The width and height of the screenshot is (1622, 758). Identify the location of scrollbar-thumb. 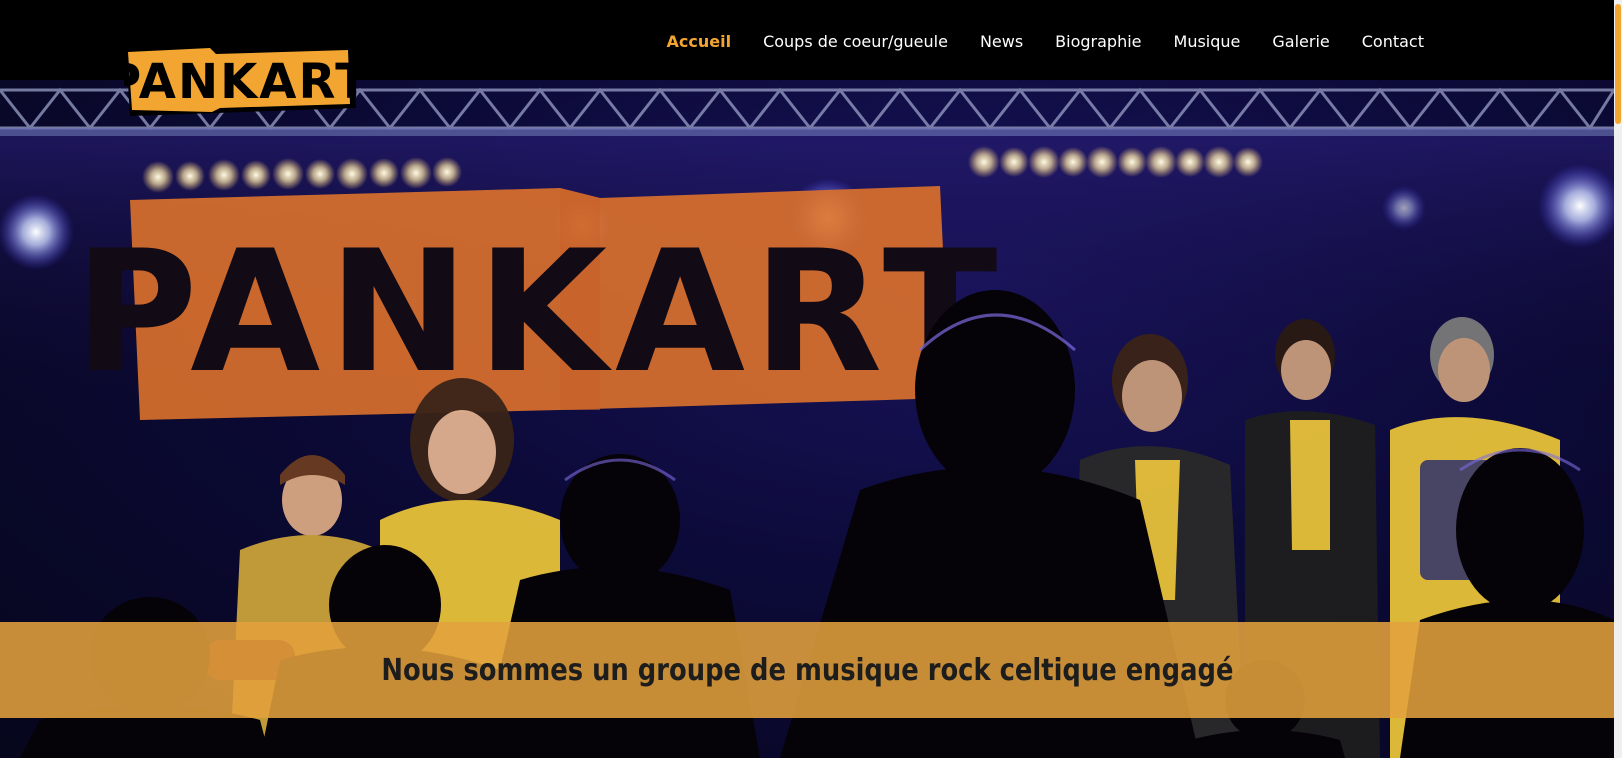
(1618, 64).